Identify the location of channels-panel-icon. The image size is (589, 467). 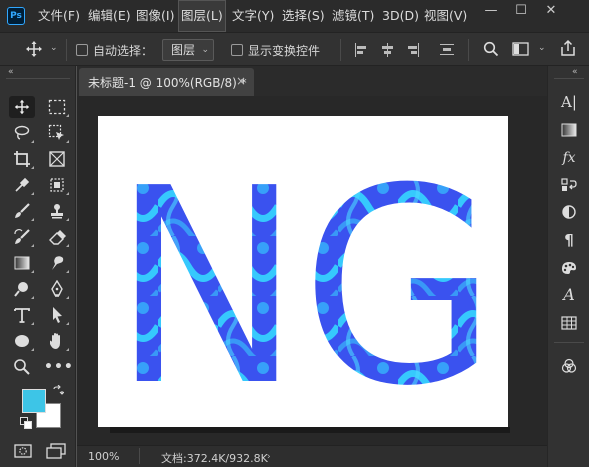
(568, 366).